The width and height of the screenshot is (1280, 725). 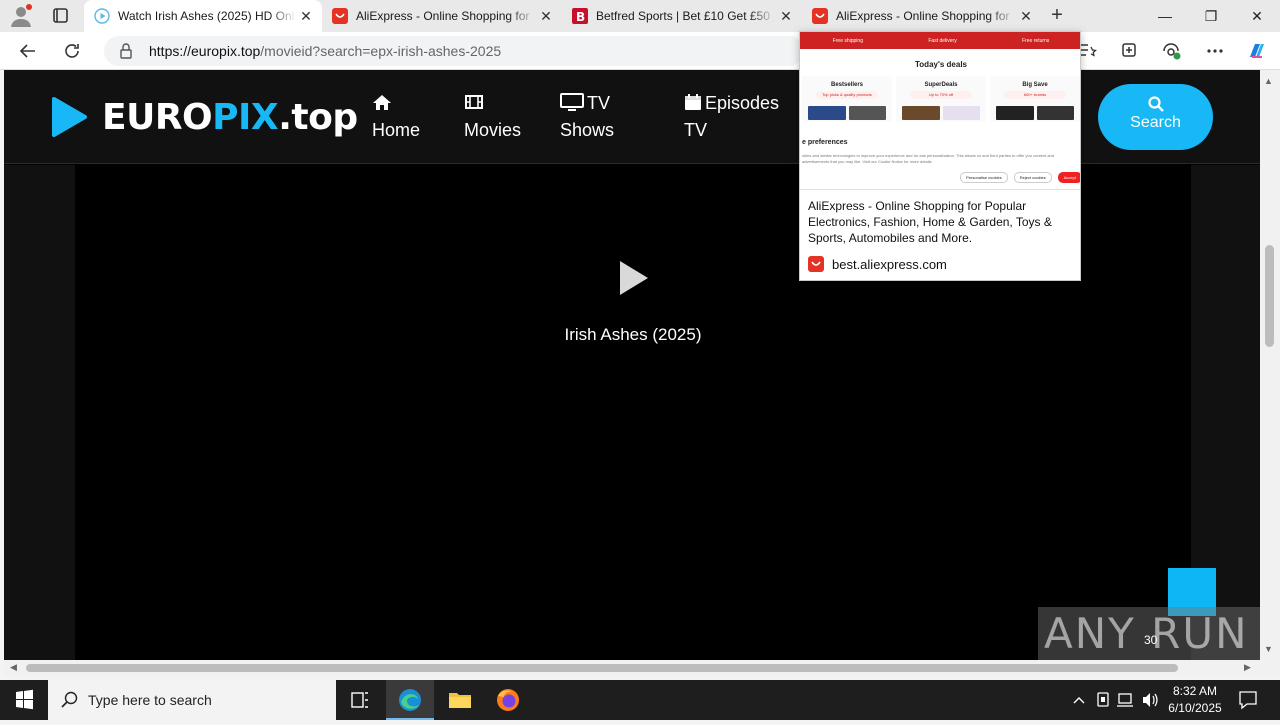 I want to click on refresh-button, so click(x=72, y=51).